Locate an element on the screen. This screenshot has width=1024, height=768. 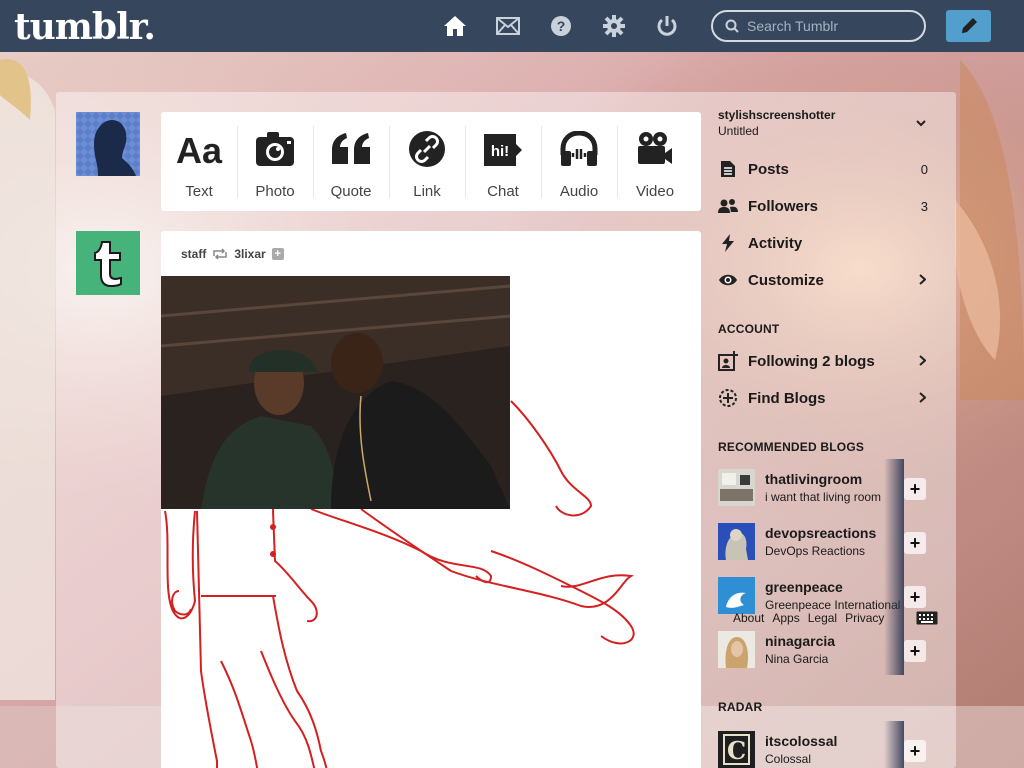
post-type-photo: Photo is located at coordinates (275, 161).